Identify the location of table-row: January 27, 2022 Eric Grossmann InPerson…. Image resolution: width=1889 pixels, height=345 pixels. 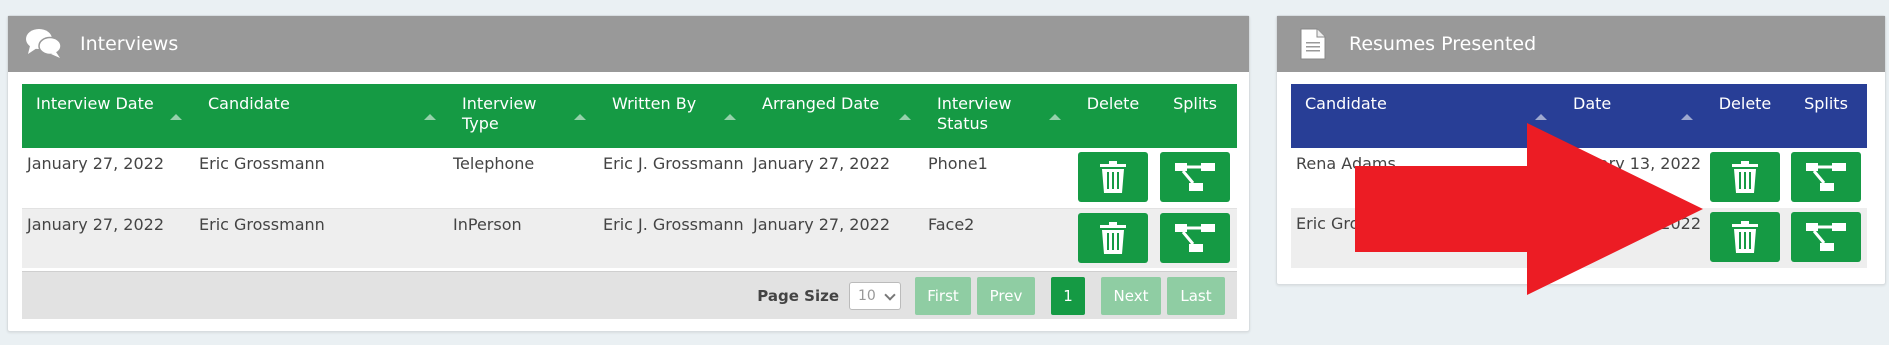
(629, 237).